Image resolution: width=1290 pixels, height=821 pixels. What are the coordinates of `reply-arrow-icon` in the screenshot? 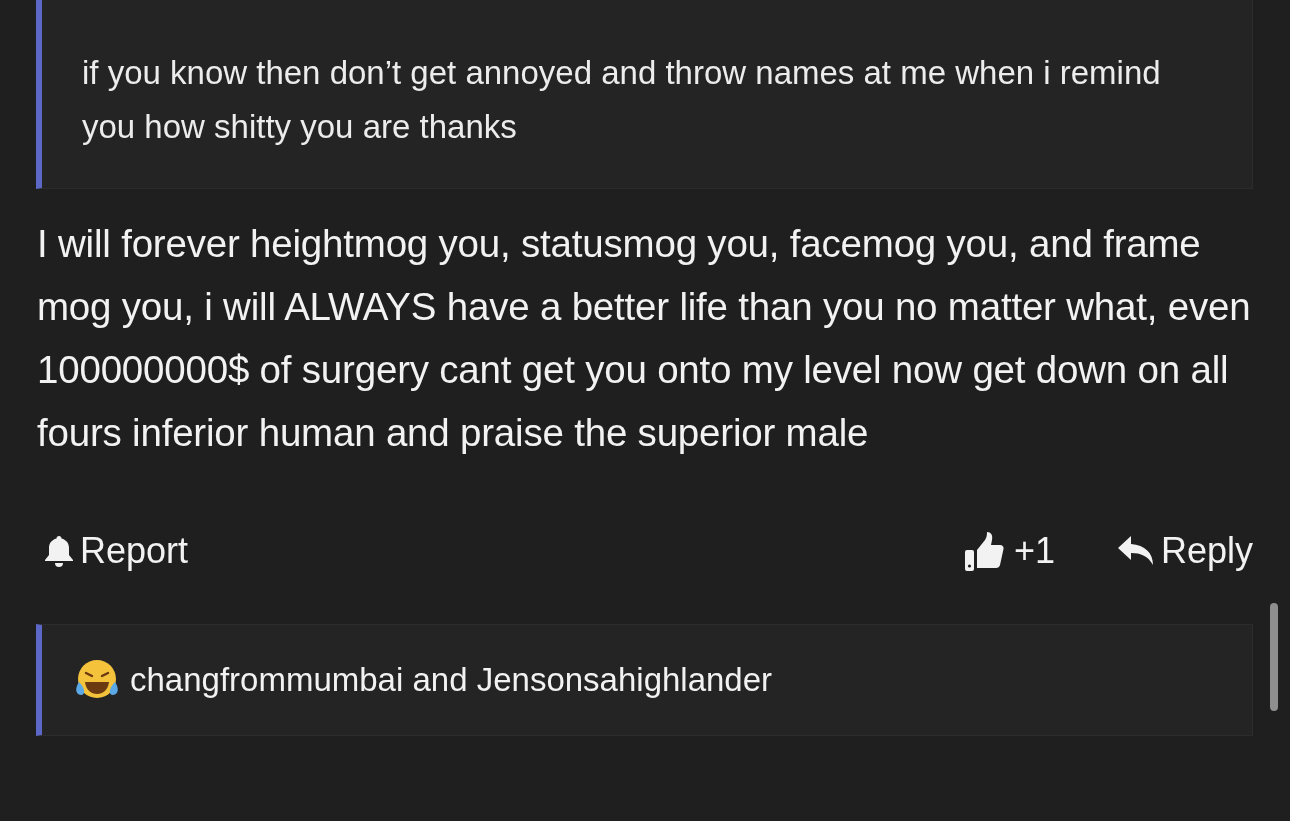 It's located at (1135, 551).